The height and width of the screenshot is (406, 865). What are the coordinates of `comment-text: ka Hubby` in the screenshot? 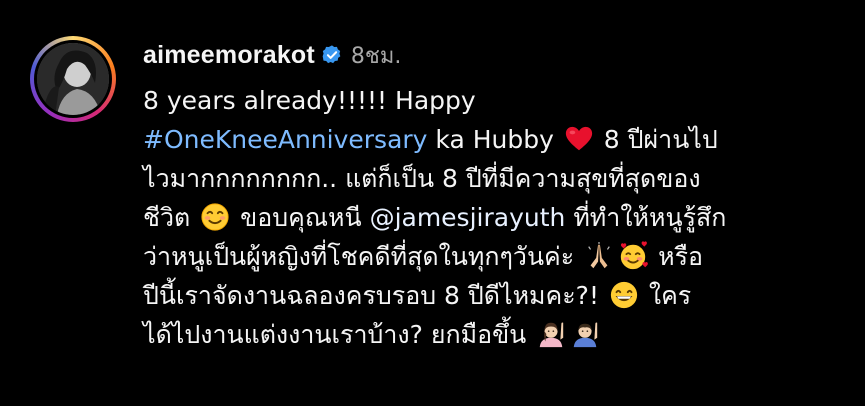 It's located at (494, 139).